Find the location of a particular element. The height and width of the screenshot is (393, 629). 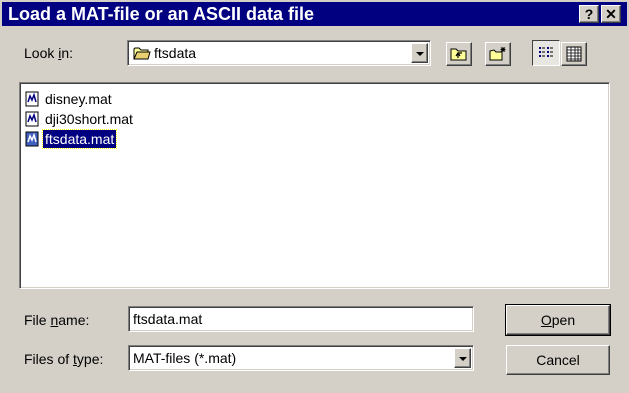

details-view-icon is located at coordinates (574, 54).